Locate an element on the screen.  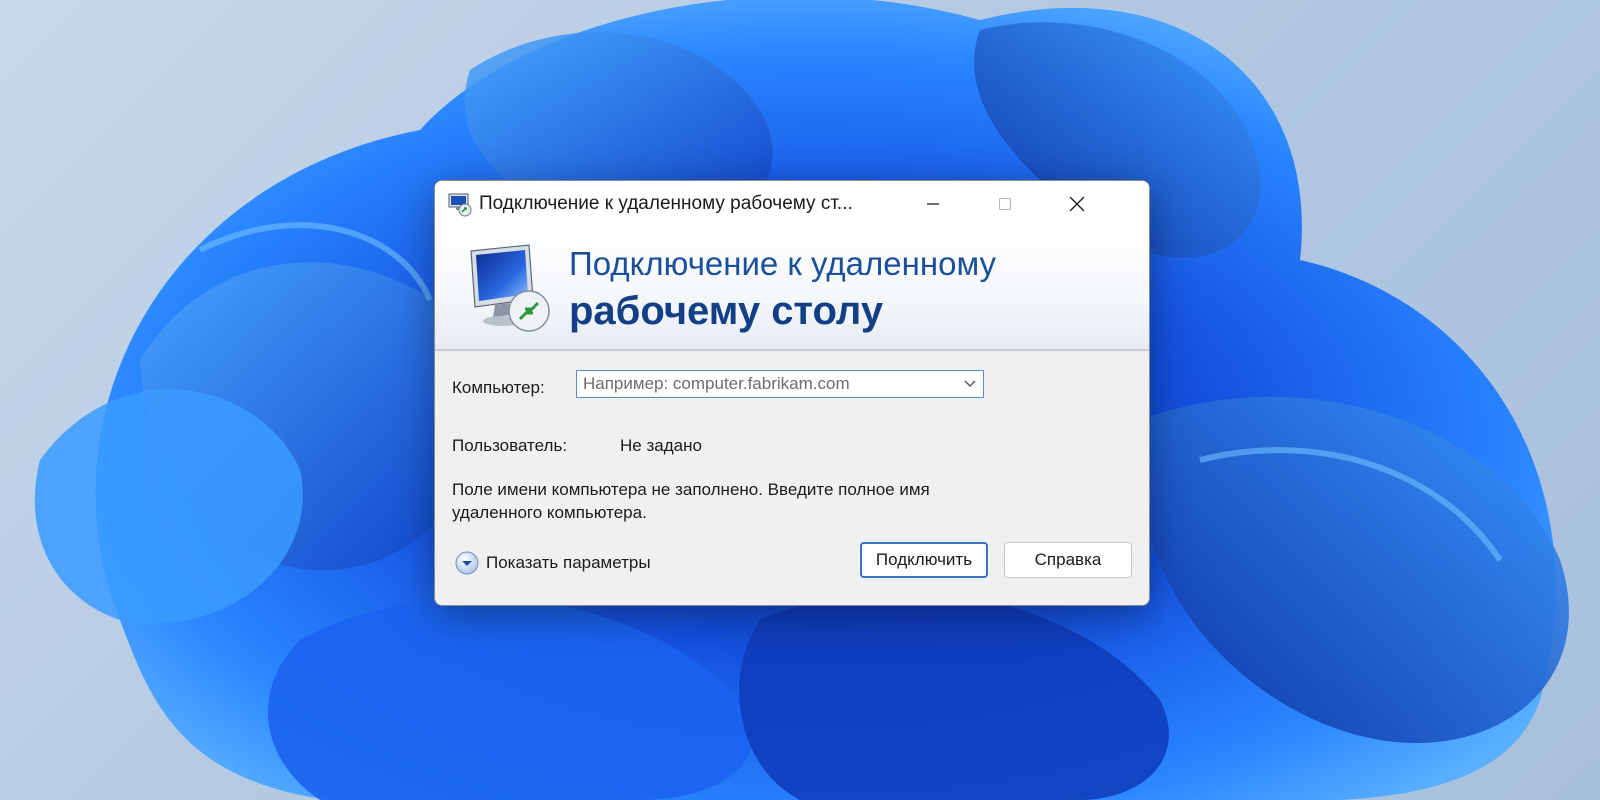
banner-title-line-1: Подключение к удаленному is located at coordinates (783, 263).